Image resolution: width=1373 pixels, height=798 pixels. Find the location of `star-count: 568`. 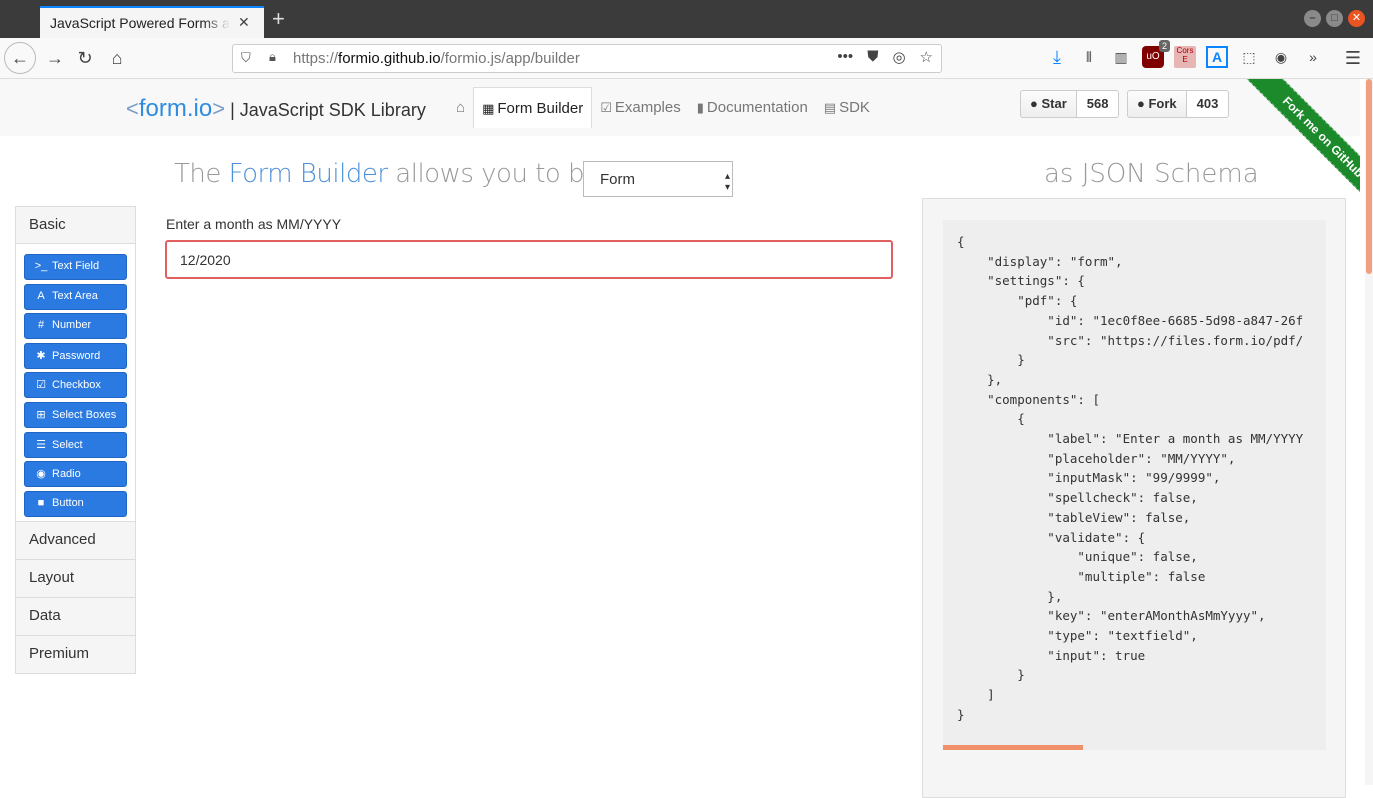

star-count: 568 is located at coordinates (1098, 104).